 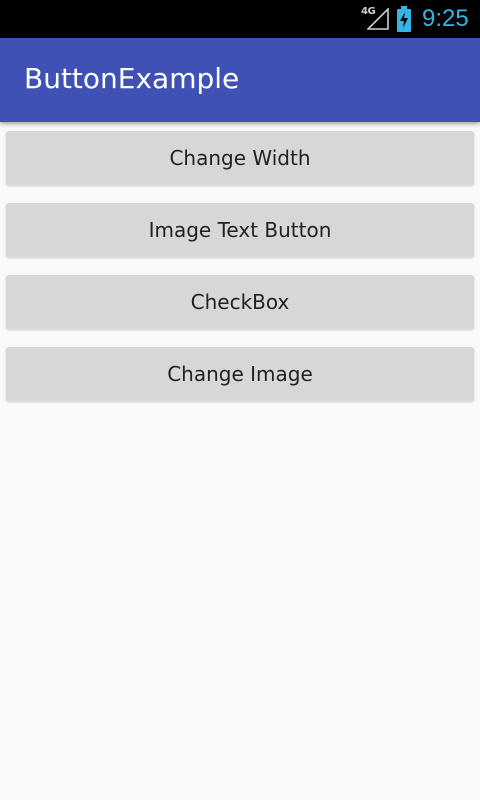 I want to click on signal-icon, so click(x=378, y=19).